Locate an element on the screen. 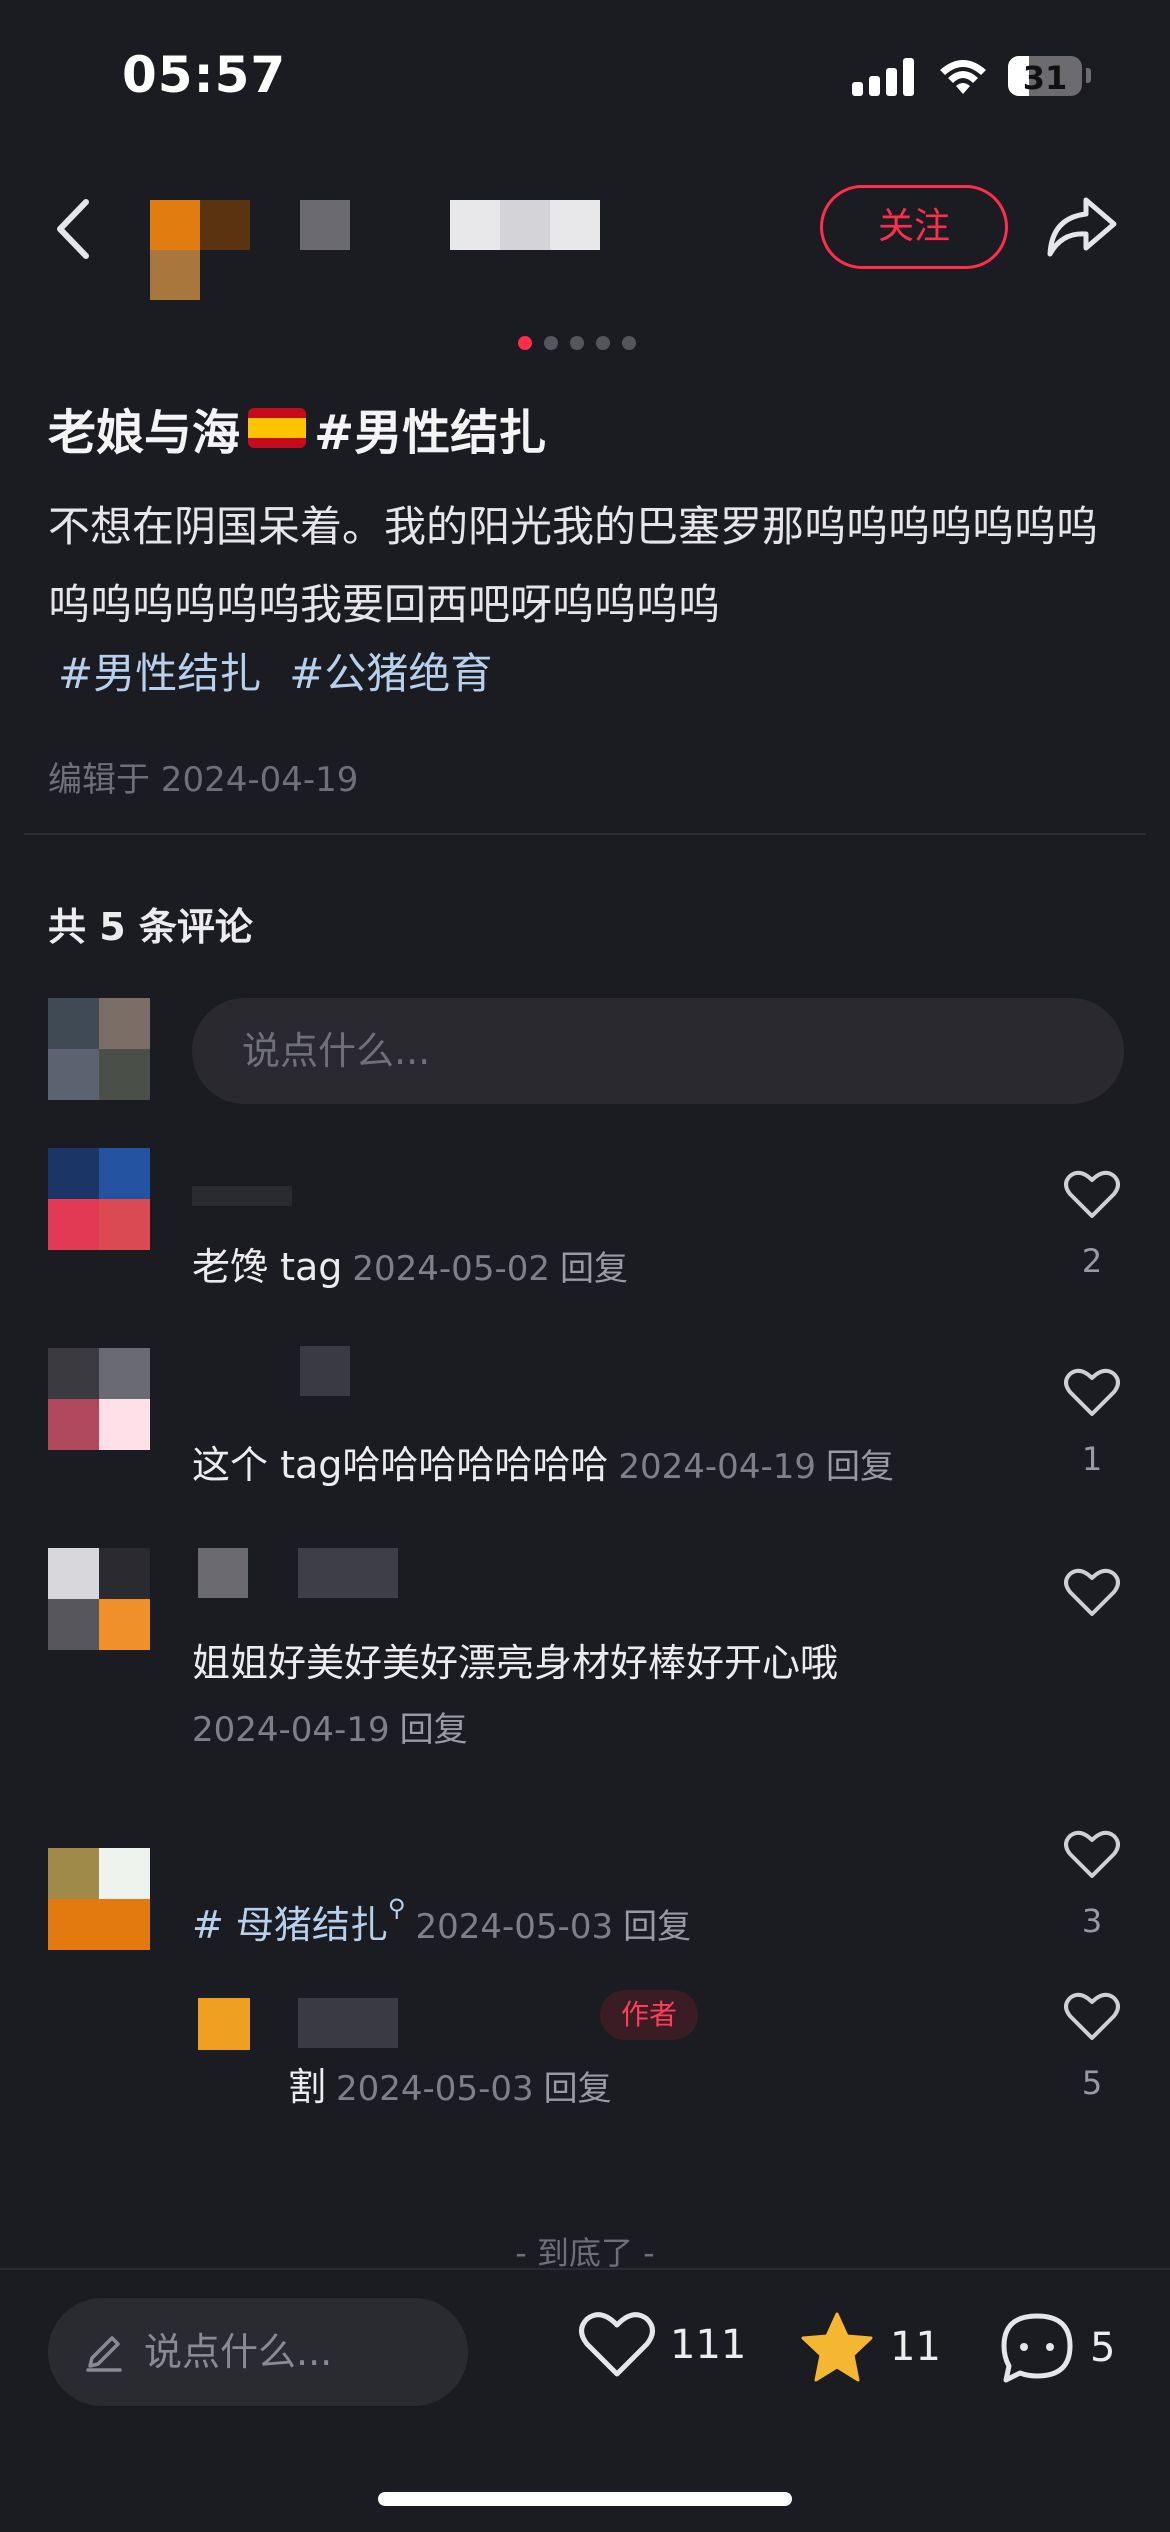 This screenshot has height=2532, width=1170. comment-like-count: 1 is located at coordinates (1092, 1459).